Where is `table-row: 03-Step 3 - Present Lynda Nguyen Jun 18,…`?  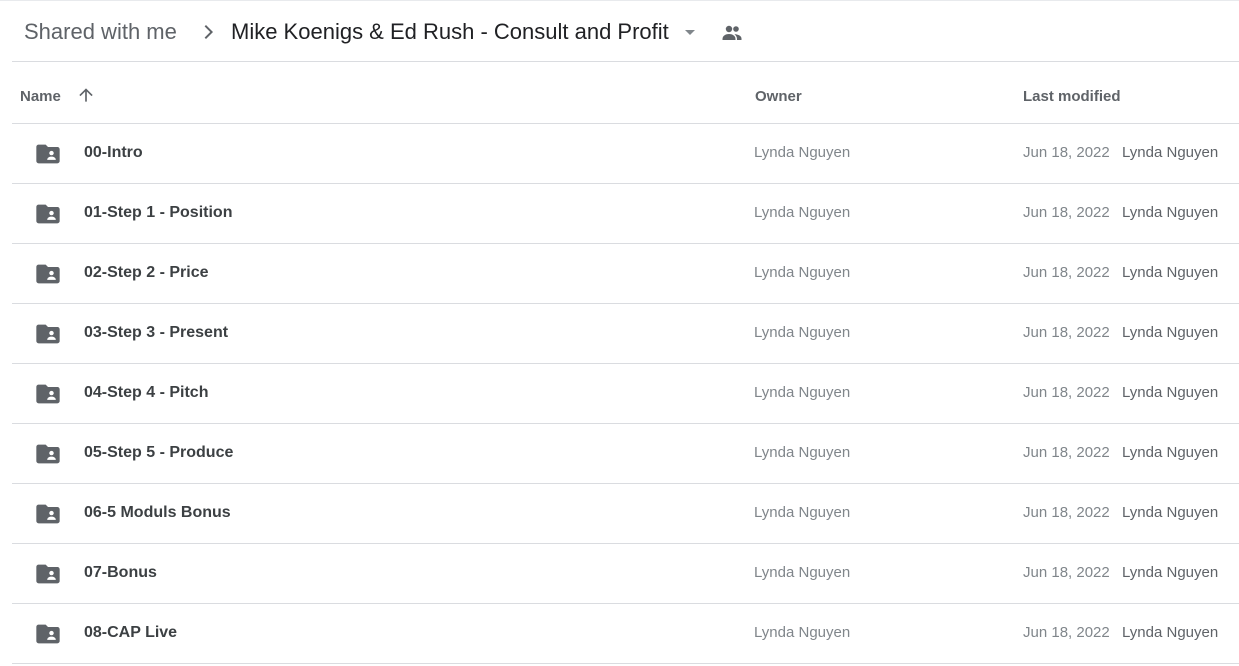
table-row: 03-Step 3 - Present Lynda Nguyen Jun 18,… is located at coordinates (625, 334).